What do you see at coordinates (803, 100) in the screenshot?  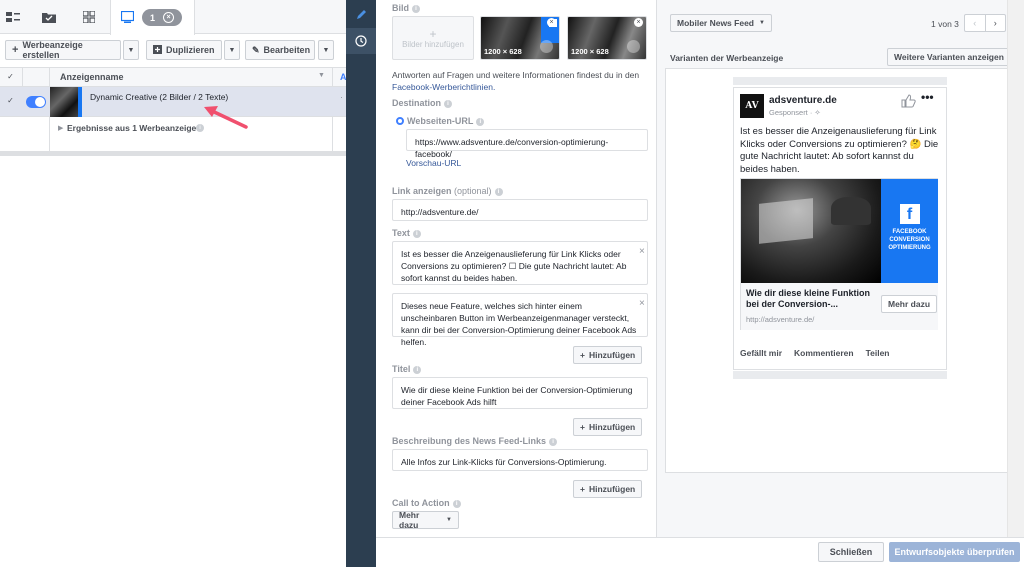 I see `page-name: adsventure.de` at bounding box center [803, 100].